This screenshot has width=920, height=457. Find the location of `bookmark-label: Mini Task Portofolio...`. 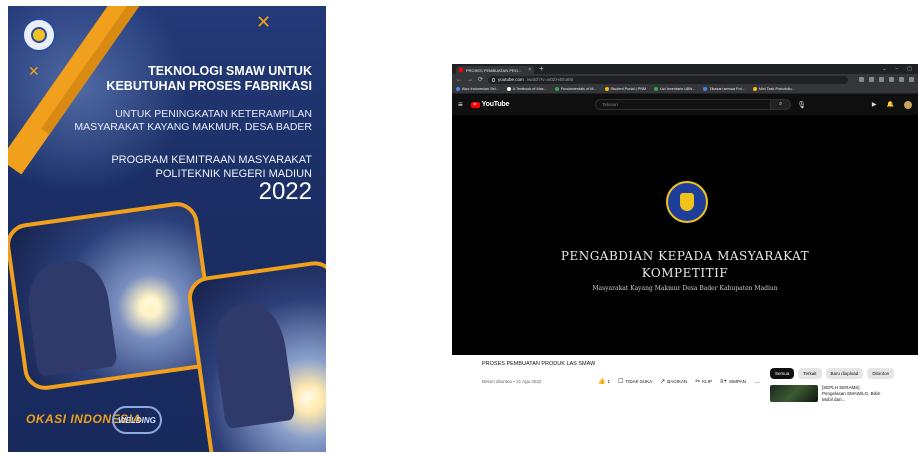

bookmark-label: Mini Task Portofolio... is located at coordinates (776, 89).